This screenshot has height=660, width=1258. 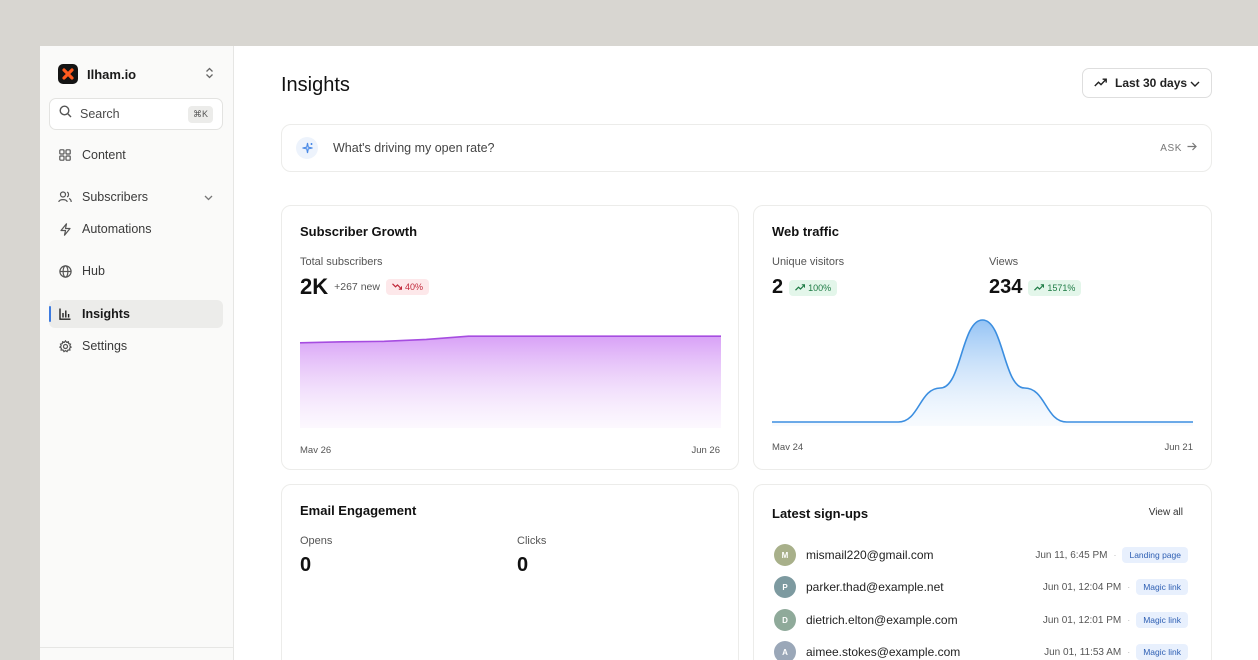 What do you see at coordinates (1178, 447) in the screenshot?
I see `x-axis-end-label: Jun 21` at bounding box center [1178, 447].